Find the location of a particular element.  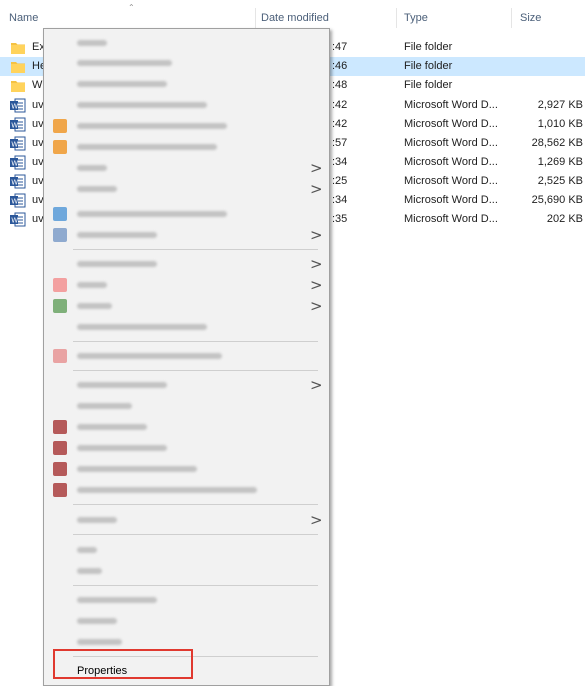

file-date: :34 is located at coordinates (340, 162).